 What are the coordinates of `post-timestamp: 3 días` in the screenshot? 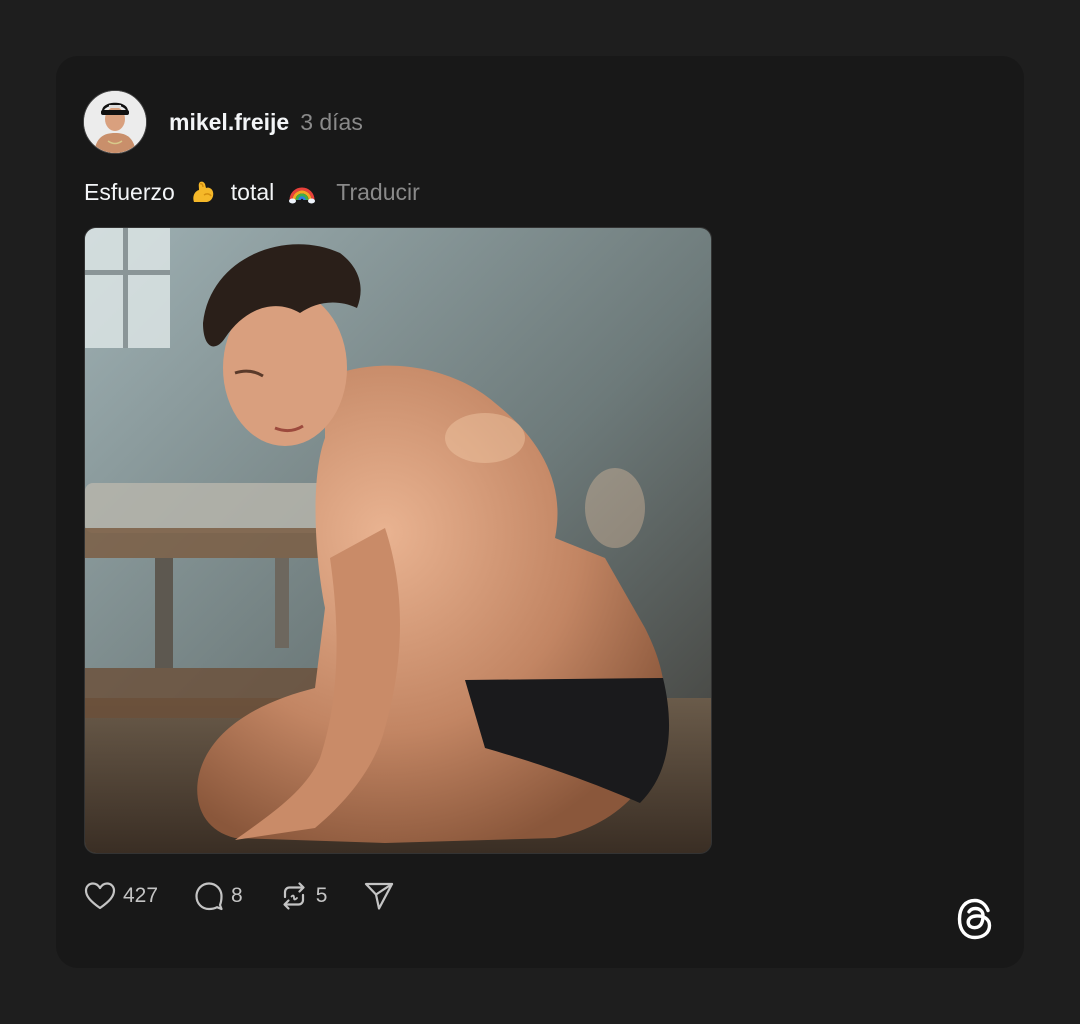 It's located at (331, 122).